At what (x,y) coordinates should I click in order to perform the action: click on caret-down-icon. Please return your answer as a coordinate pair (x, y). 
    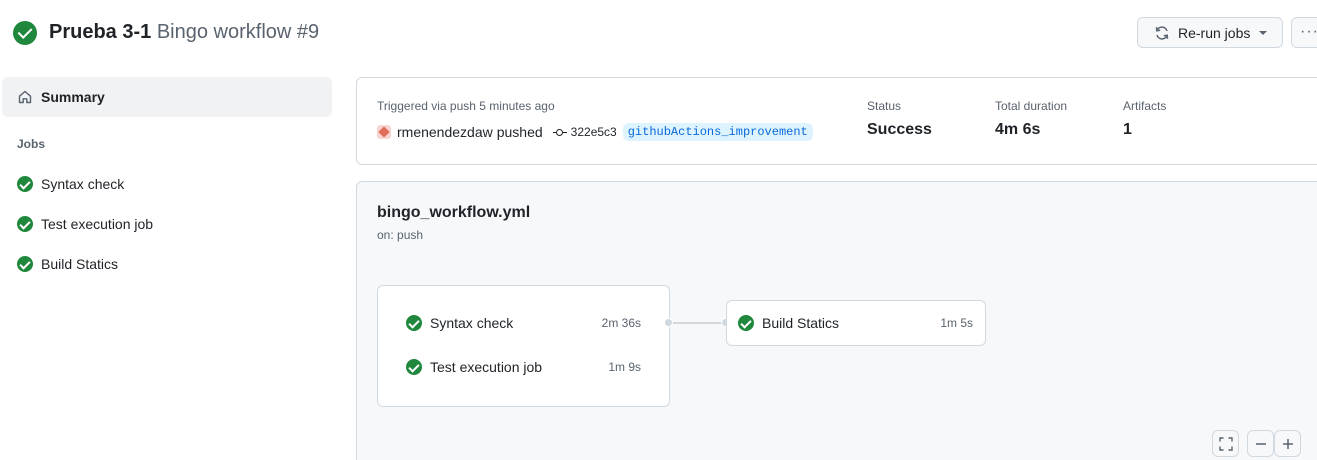
    Looking at the image, I should click on (1263, 32).